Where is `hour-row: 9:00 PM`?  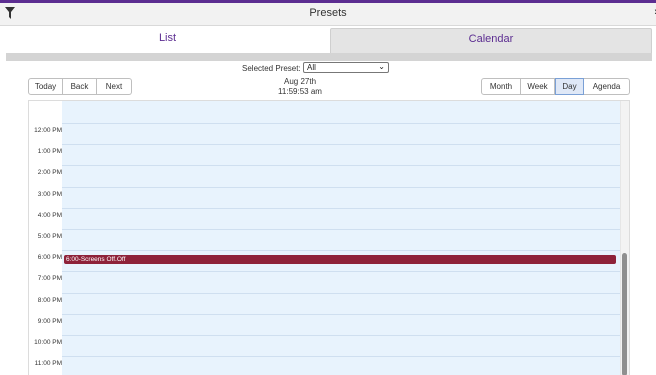 hour-row: 9:00 PM is located at coordinates (325, 324).